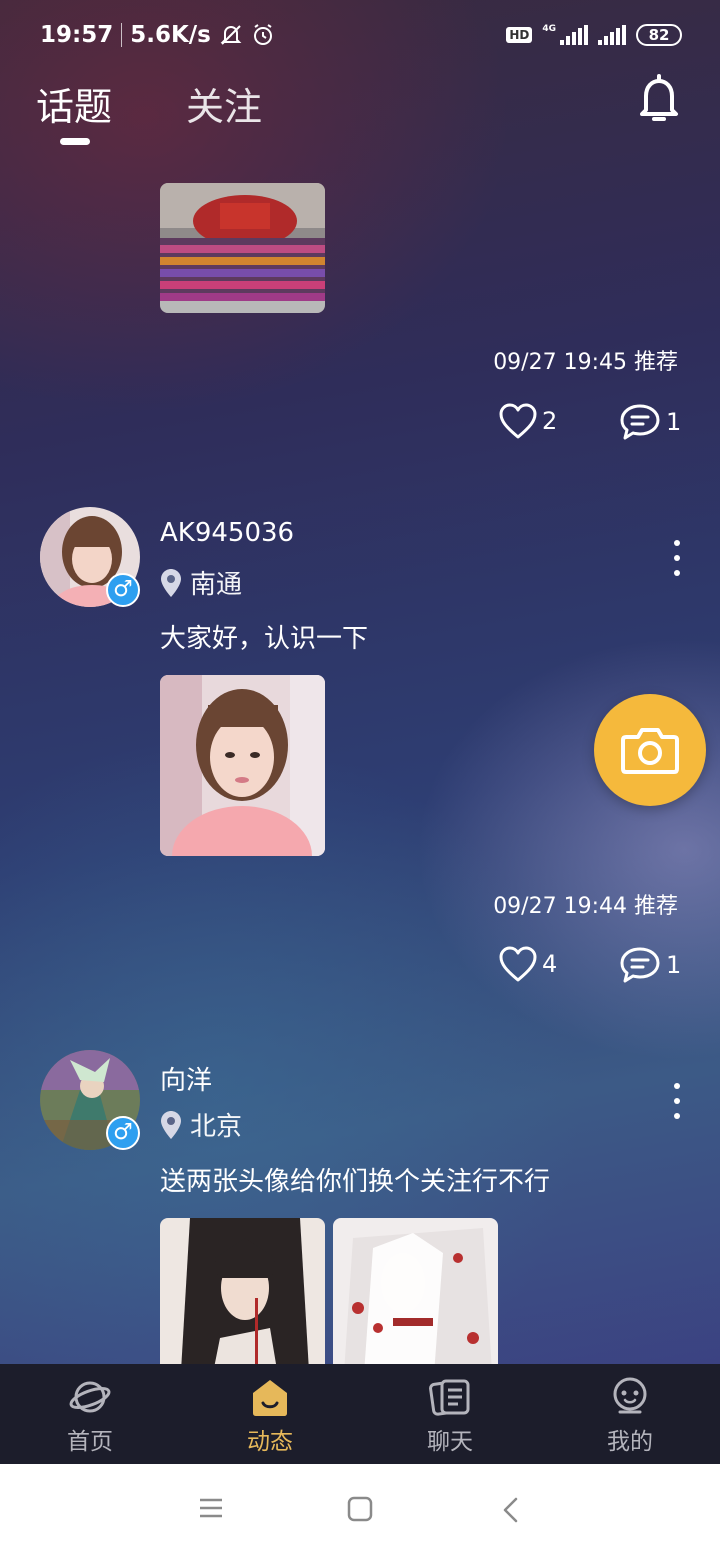 This screenshot has height=1560, width=720. I want to click on post-meta: 09/27 19:44 推荐, so click(585, 904).